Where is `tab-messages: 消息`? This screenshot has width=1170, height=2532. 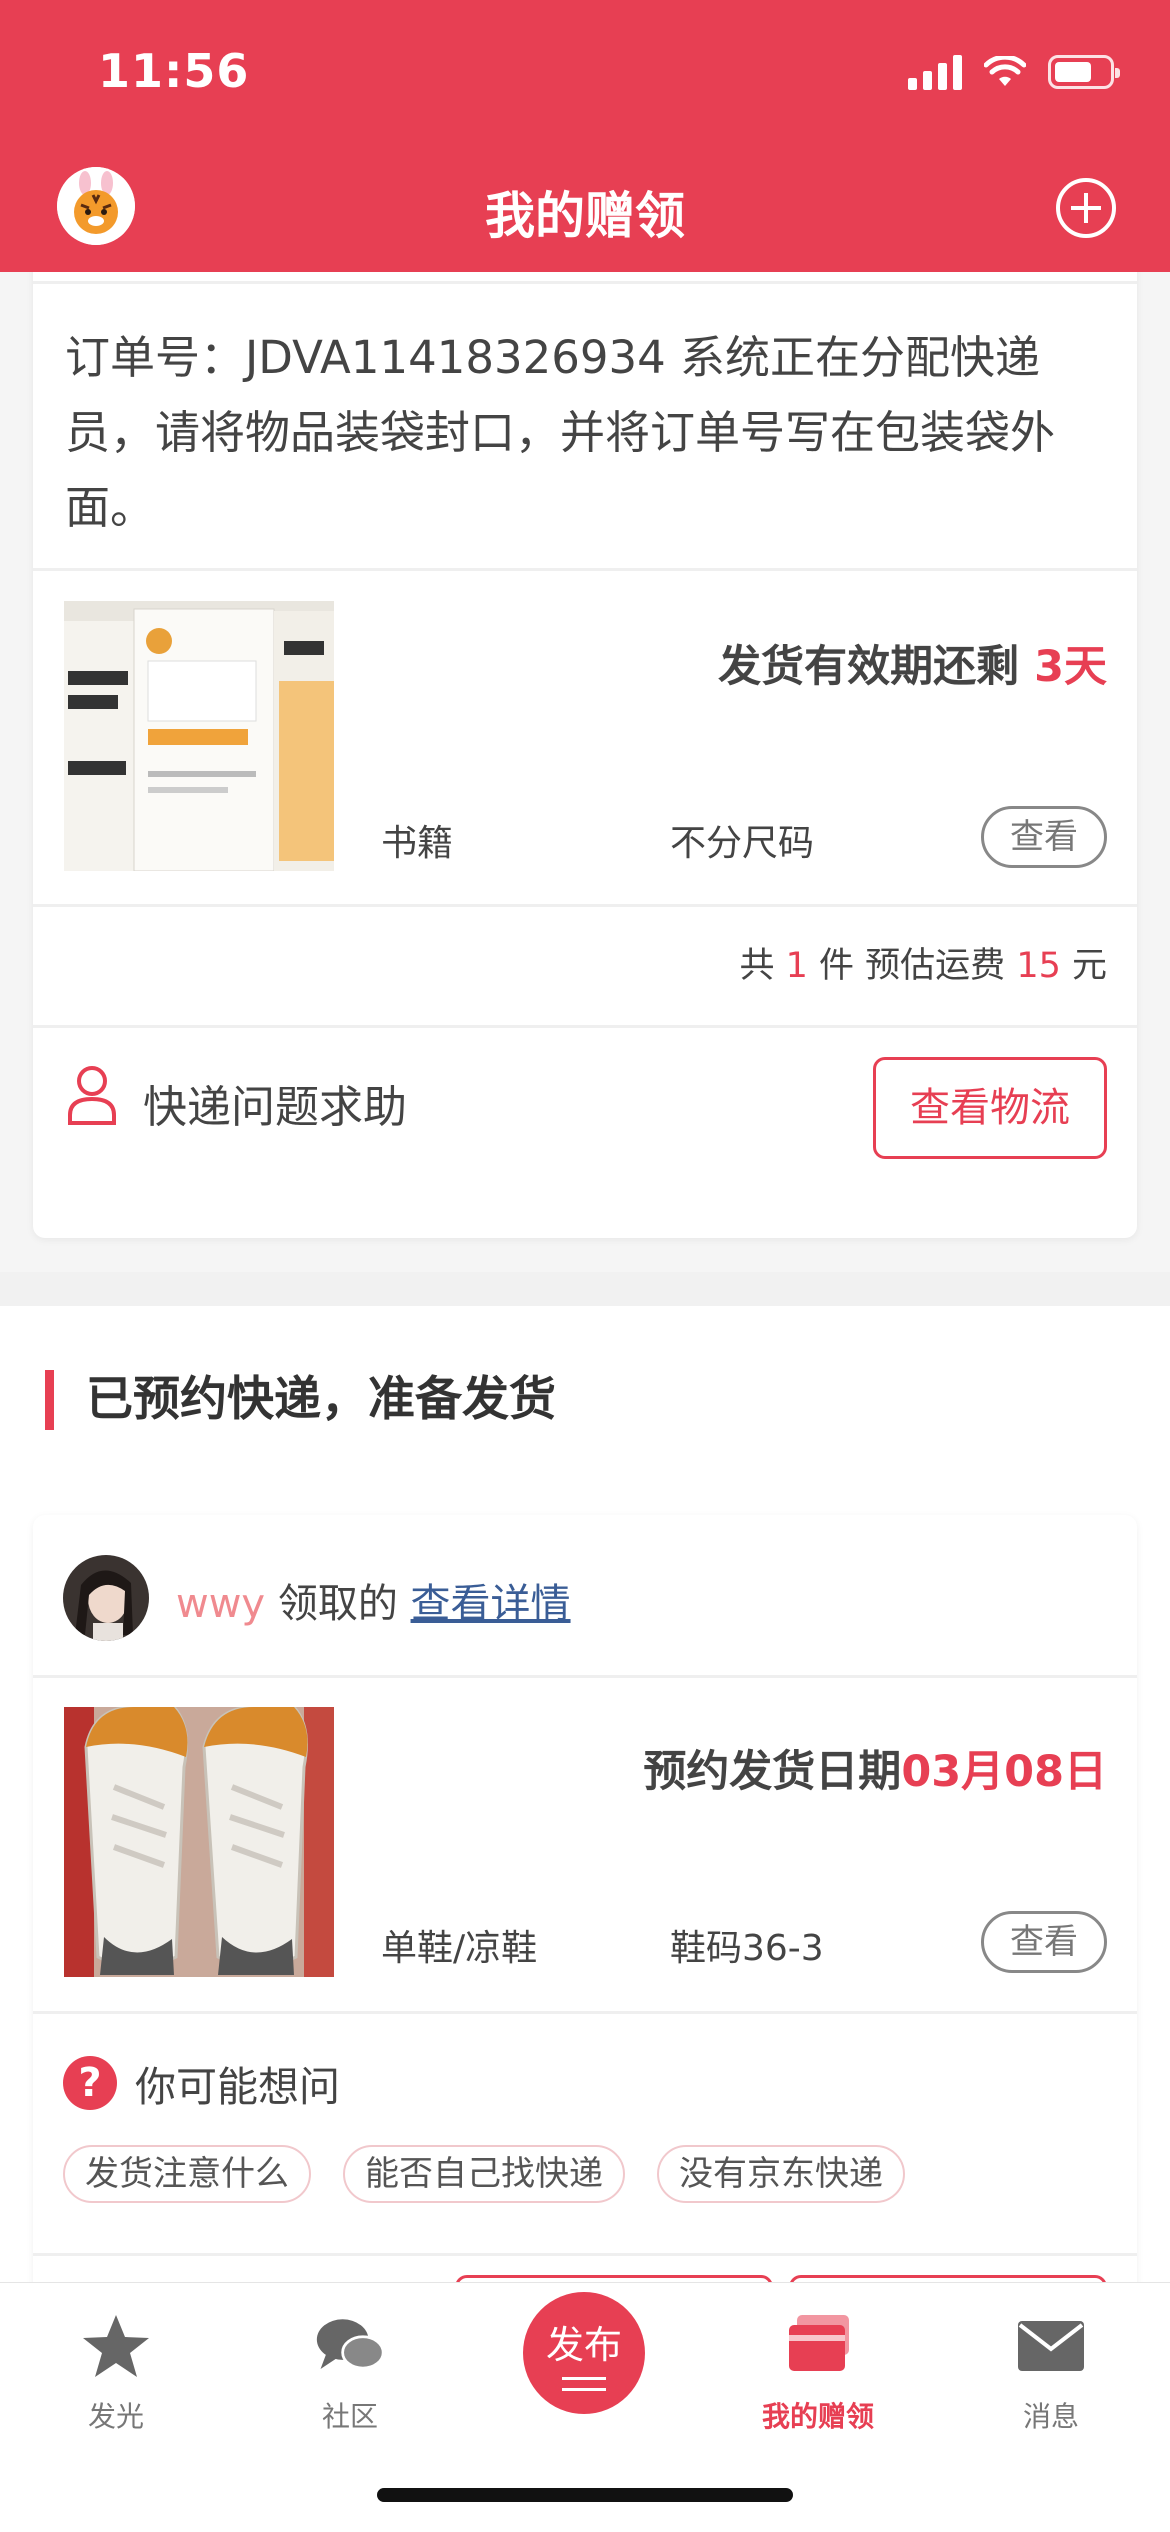 tab-messages: 消息 is located at coordinates (1051, 2374).